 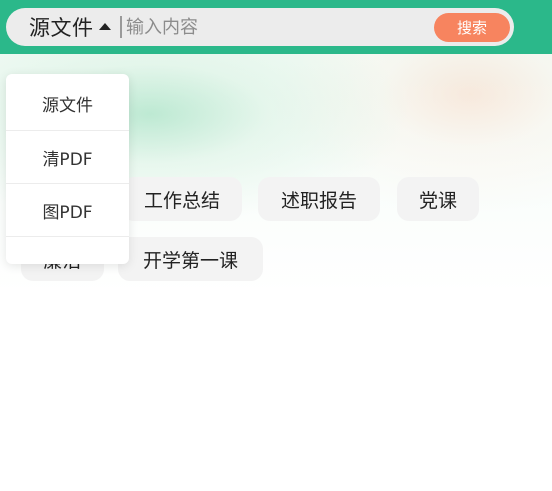 I want to click on dropdown-item-source-file: 源文件, so click(x=67, y=103).